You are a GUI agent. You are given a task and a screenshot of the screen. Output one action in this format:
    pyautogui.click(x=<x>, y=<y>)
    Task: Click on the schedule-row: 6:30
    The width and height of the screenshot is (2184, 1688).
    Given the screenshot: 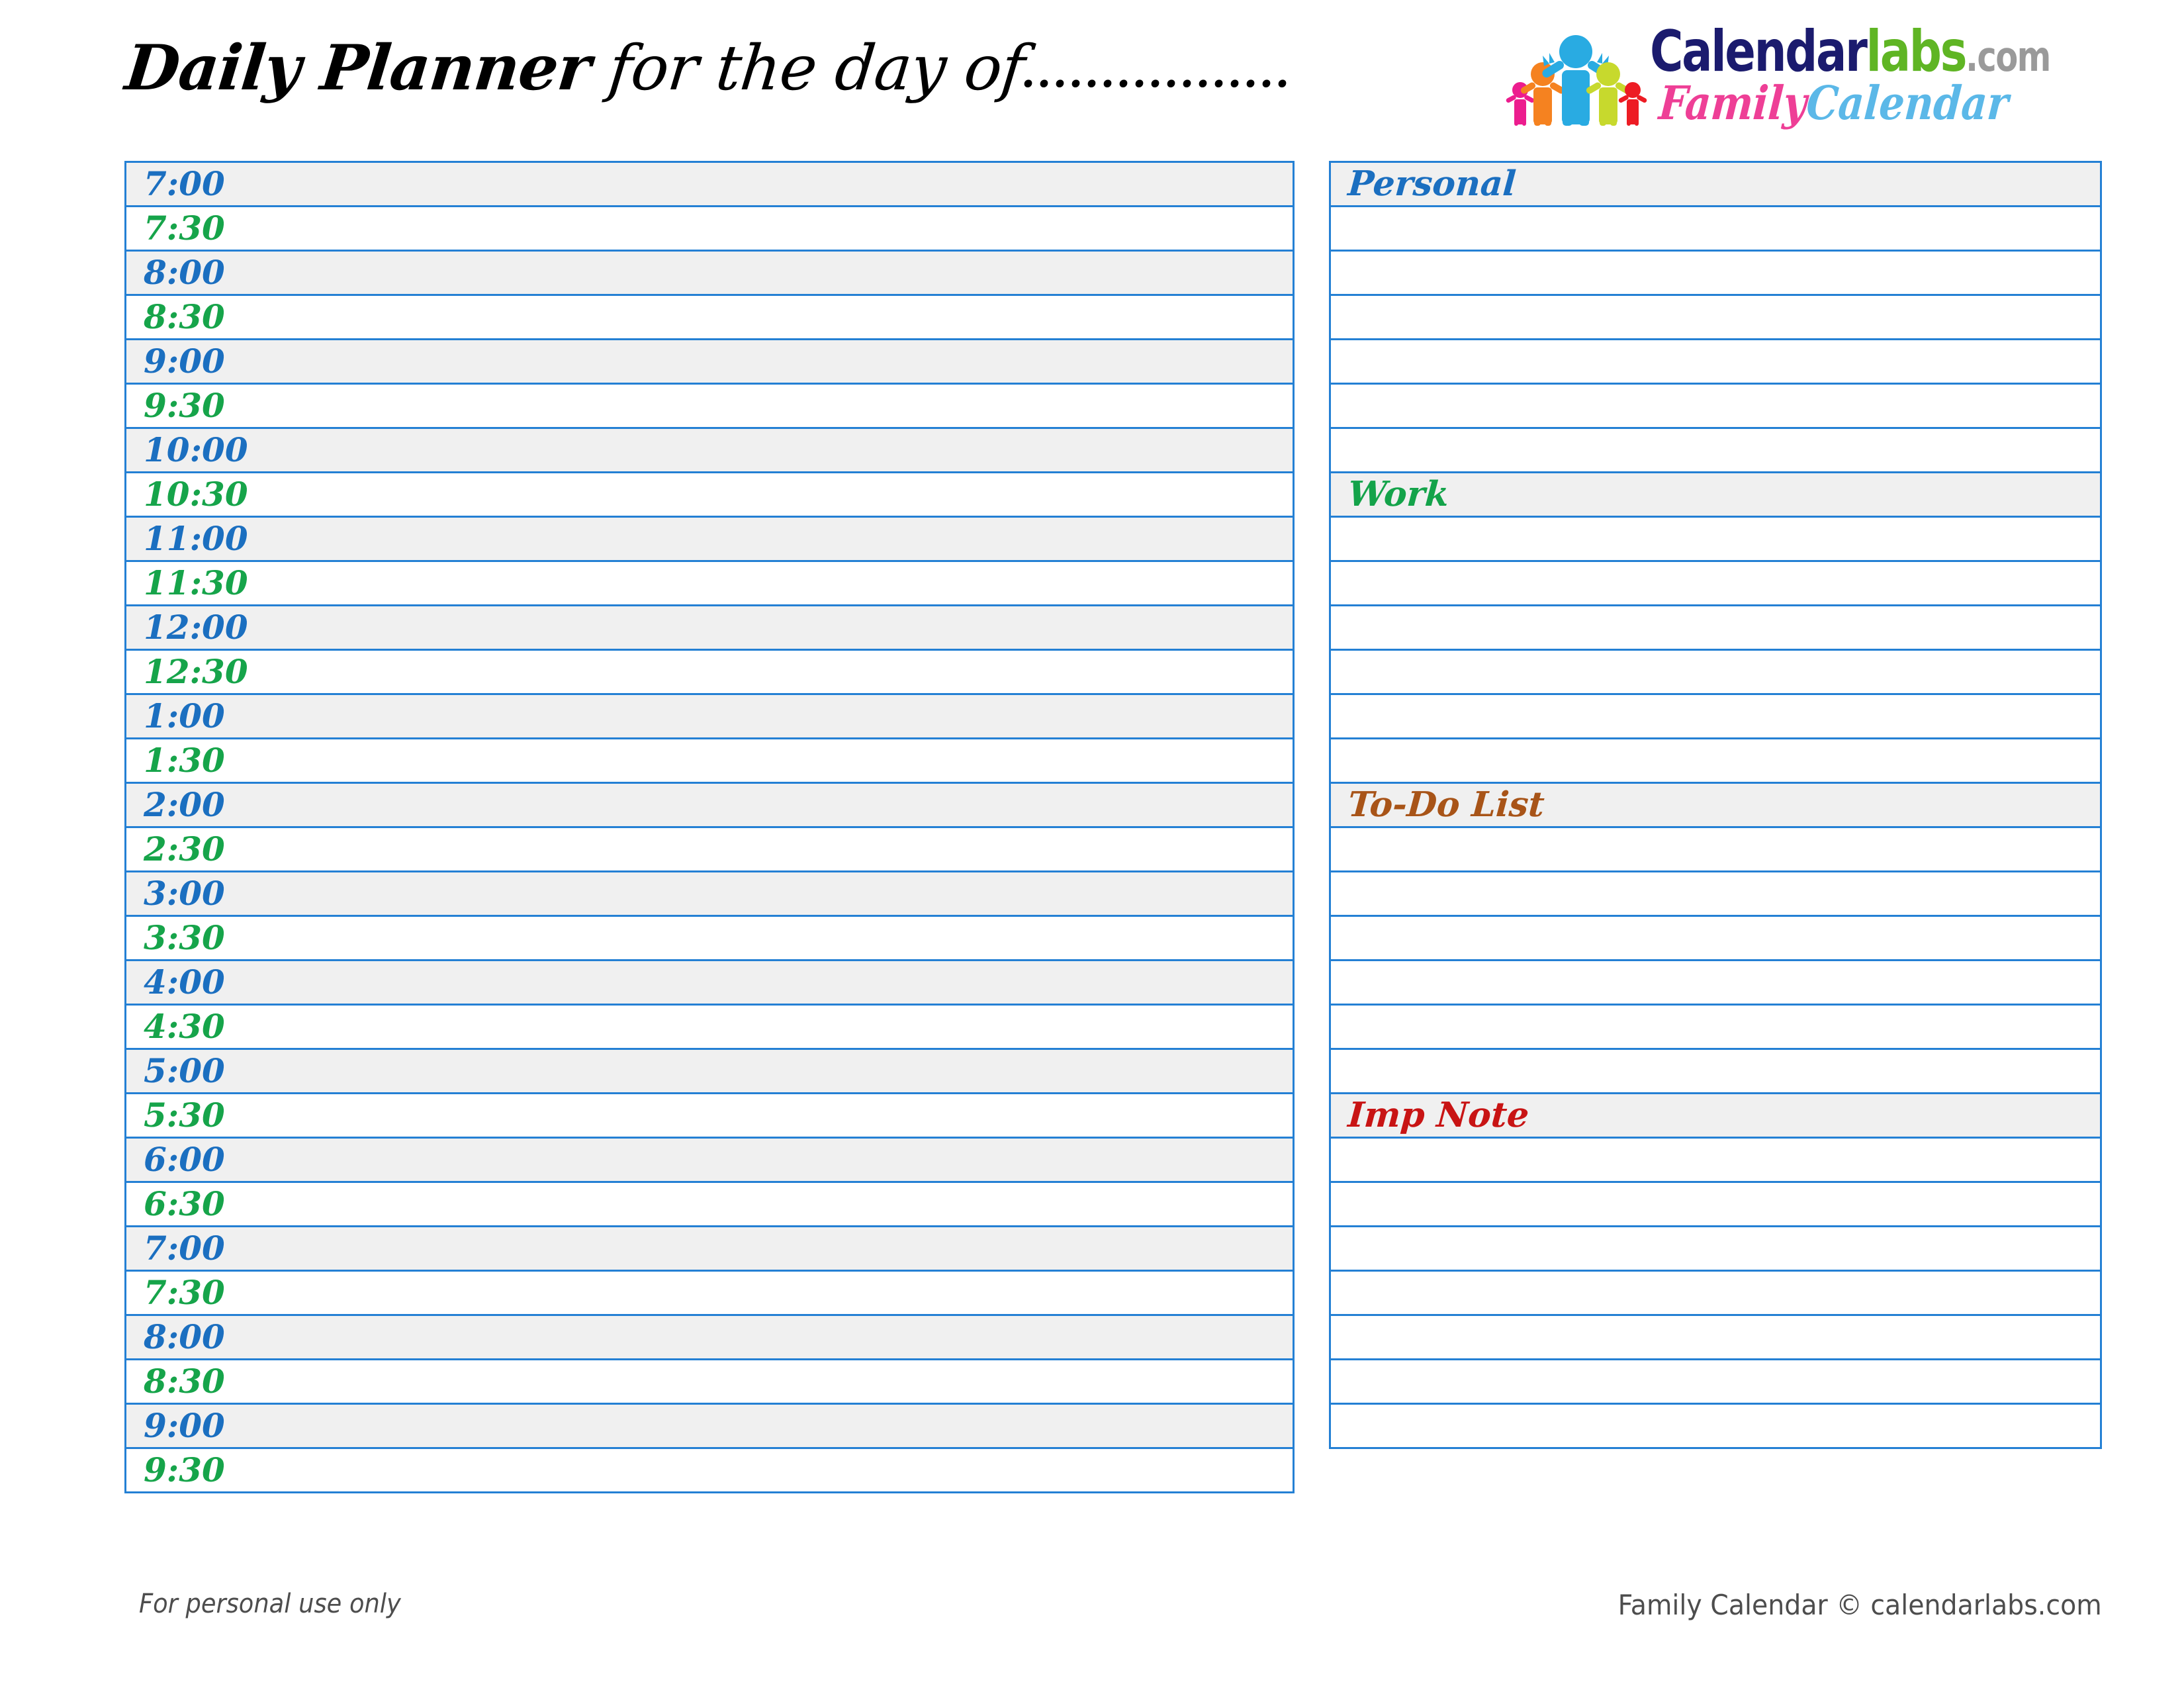 What is the action you would take?
    pyautogui.click(x=709, y=1204)
    